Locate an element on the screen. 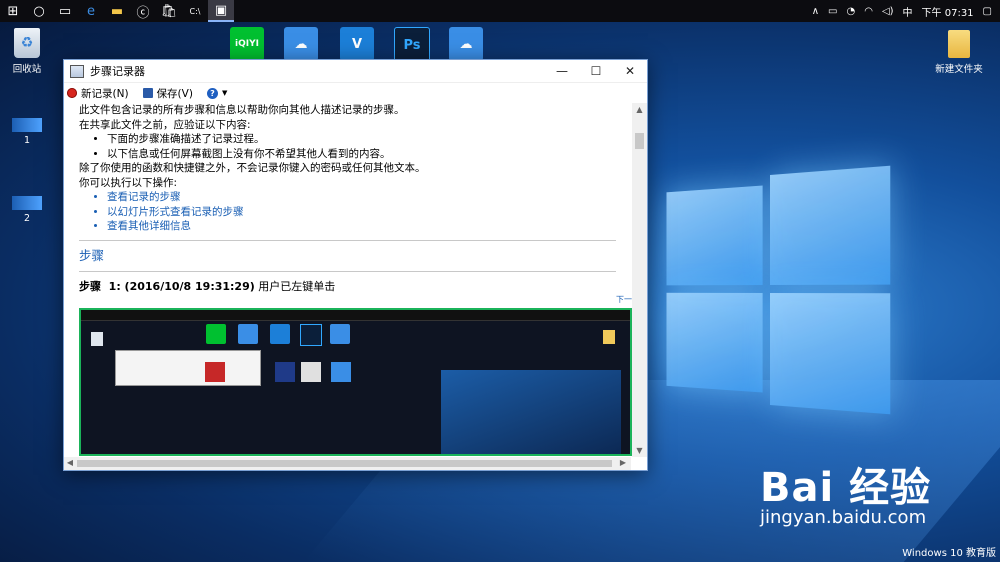 The image size is (1000, 562). minimize-button: — is located at coordinates (562, 71).